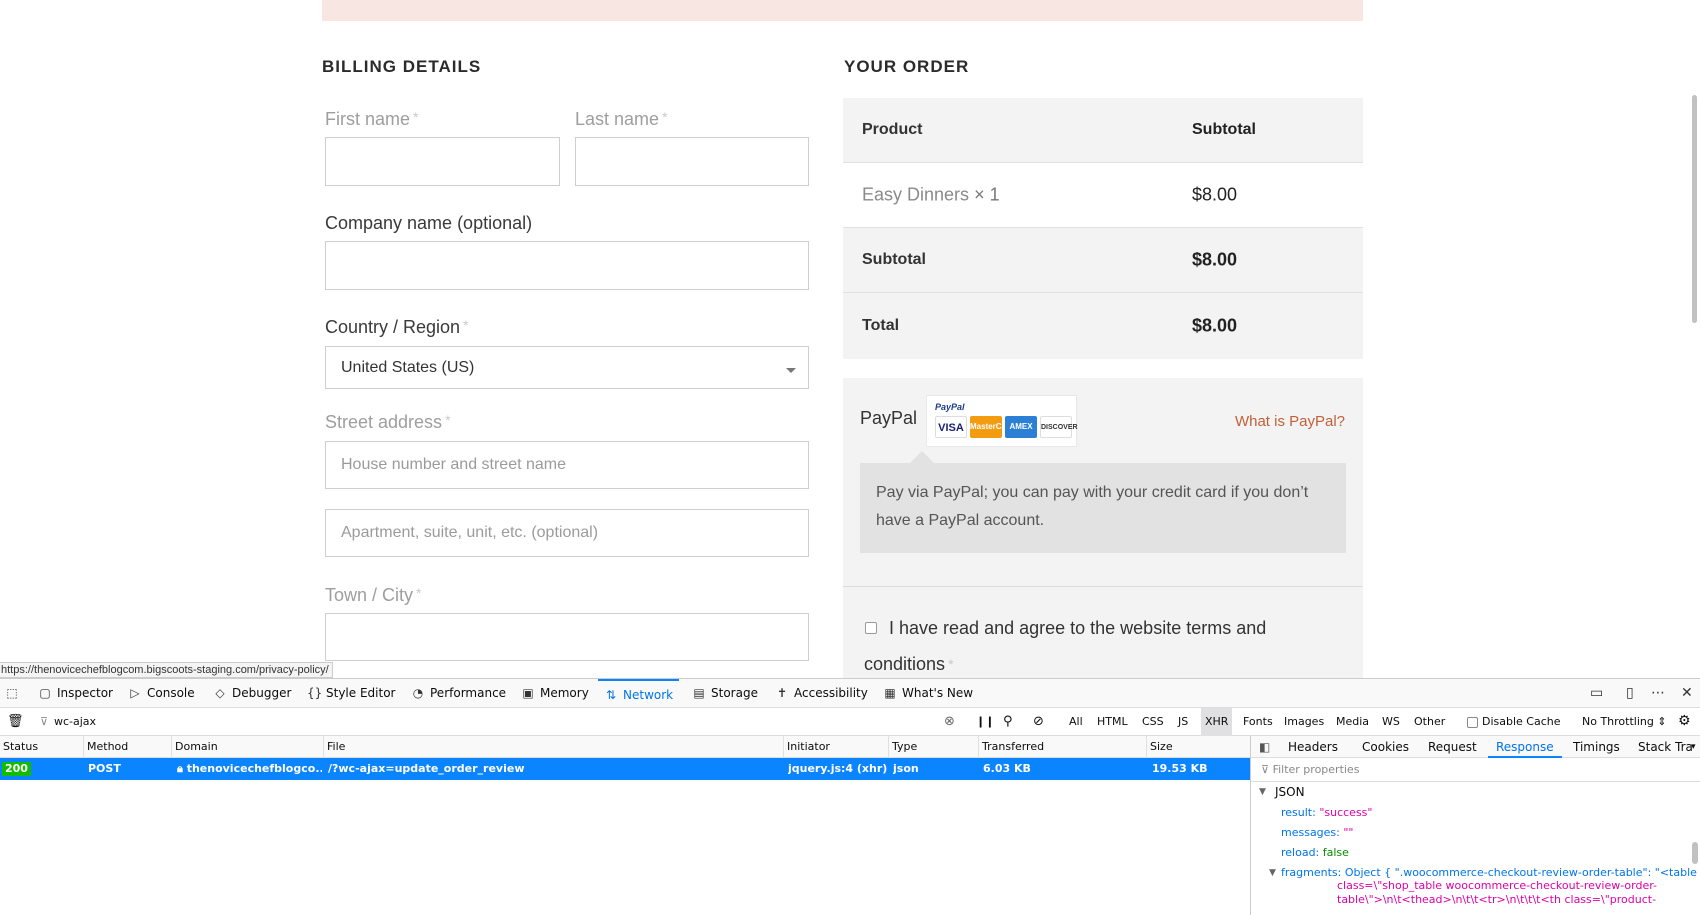  I want to click on tab-request: Request, so click(1452, 747).